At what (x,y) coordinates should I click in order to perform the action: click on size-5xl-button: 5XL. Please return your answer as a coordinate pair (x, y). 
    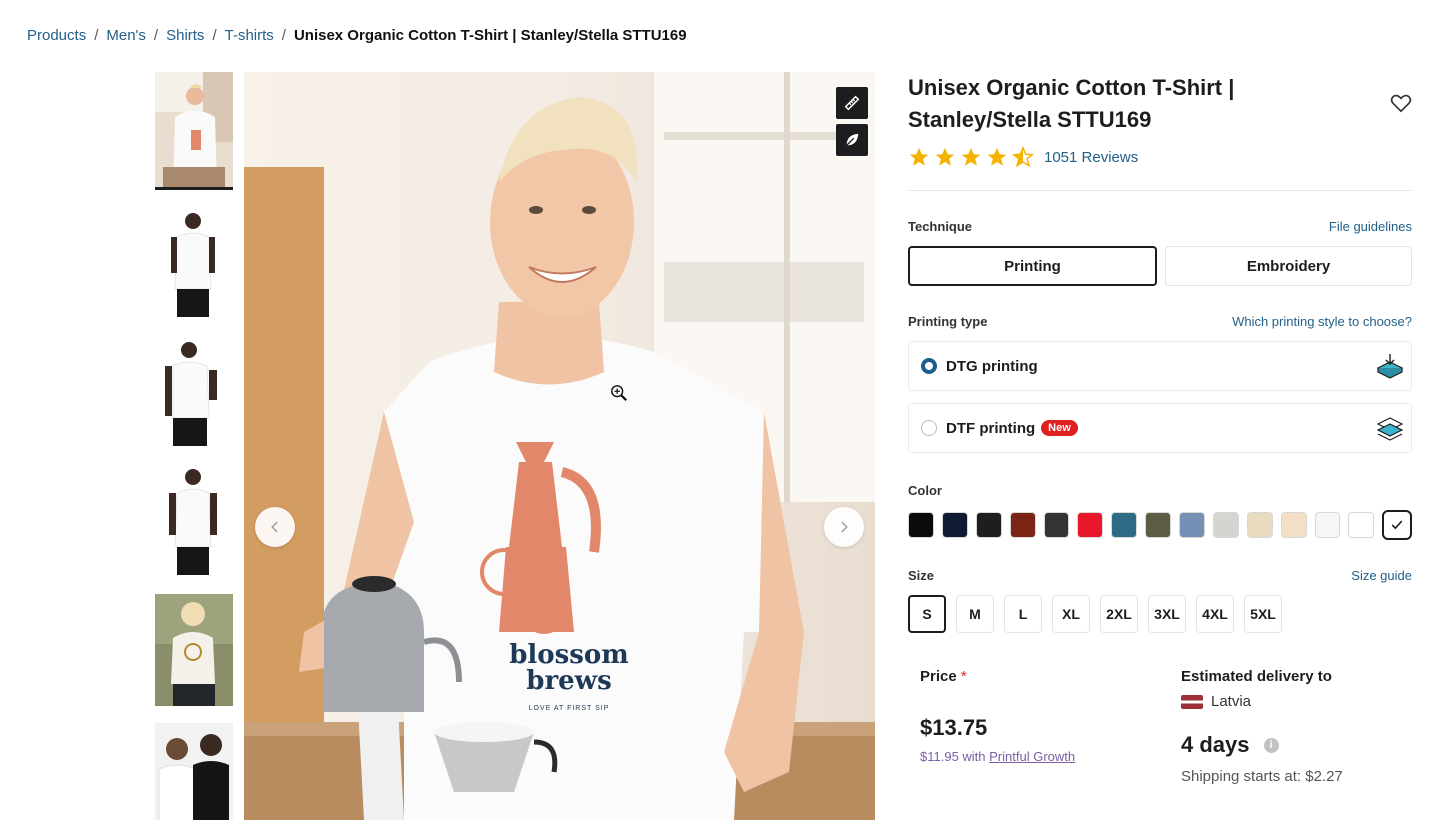
    Looking at the image, I should click on (1263, 614).